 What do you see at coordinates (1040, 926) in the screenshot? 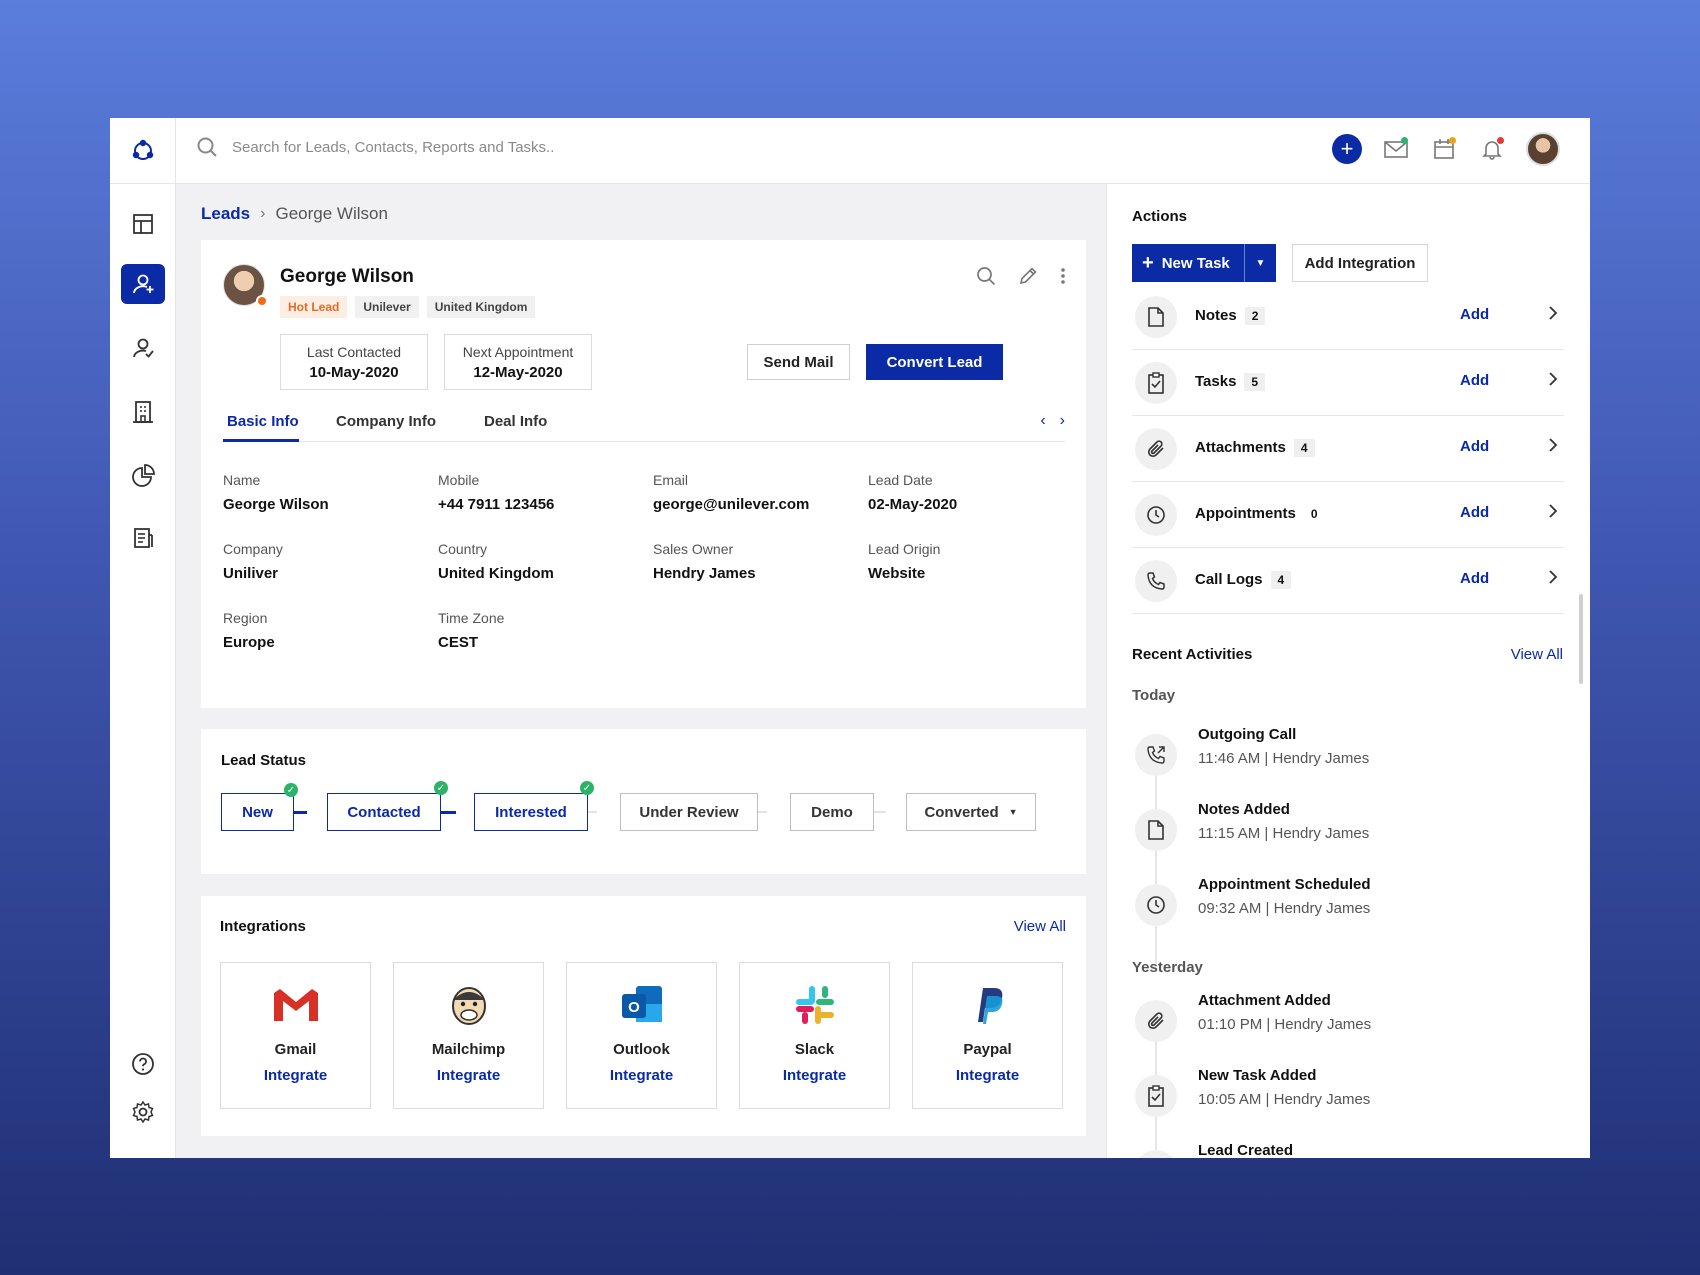
I see `integrations-view-all-link: View All` at bounding box center [1040, 926].